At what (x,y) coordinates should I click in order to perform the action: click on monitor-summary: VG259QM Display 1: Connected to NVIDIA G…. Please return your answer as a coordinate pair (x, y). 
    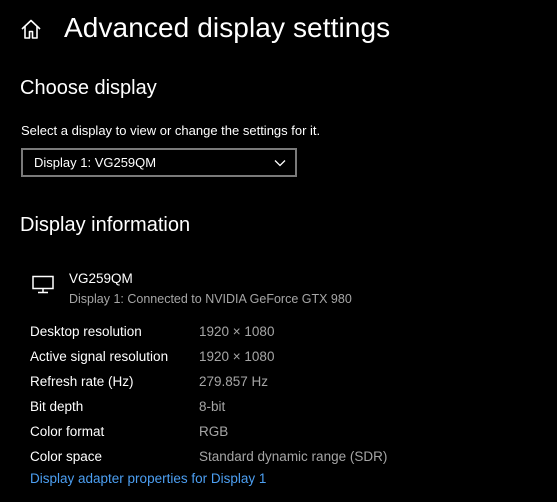
    Looking at the image, I should click on (192, 289).